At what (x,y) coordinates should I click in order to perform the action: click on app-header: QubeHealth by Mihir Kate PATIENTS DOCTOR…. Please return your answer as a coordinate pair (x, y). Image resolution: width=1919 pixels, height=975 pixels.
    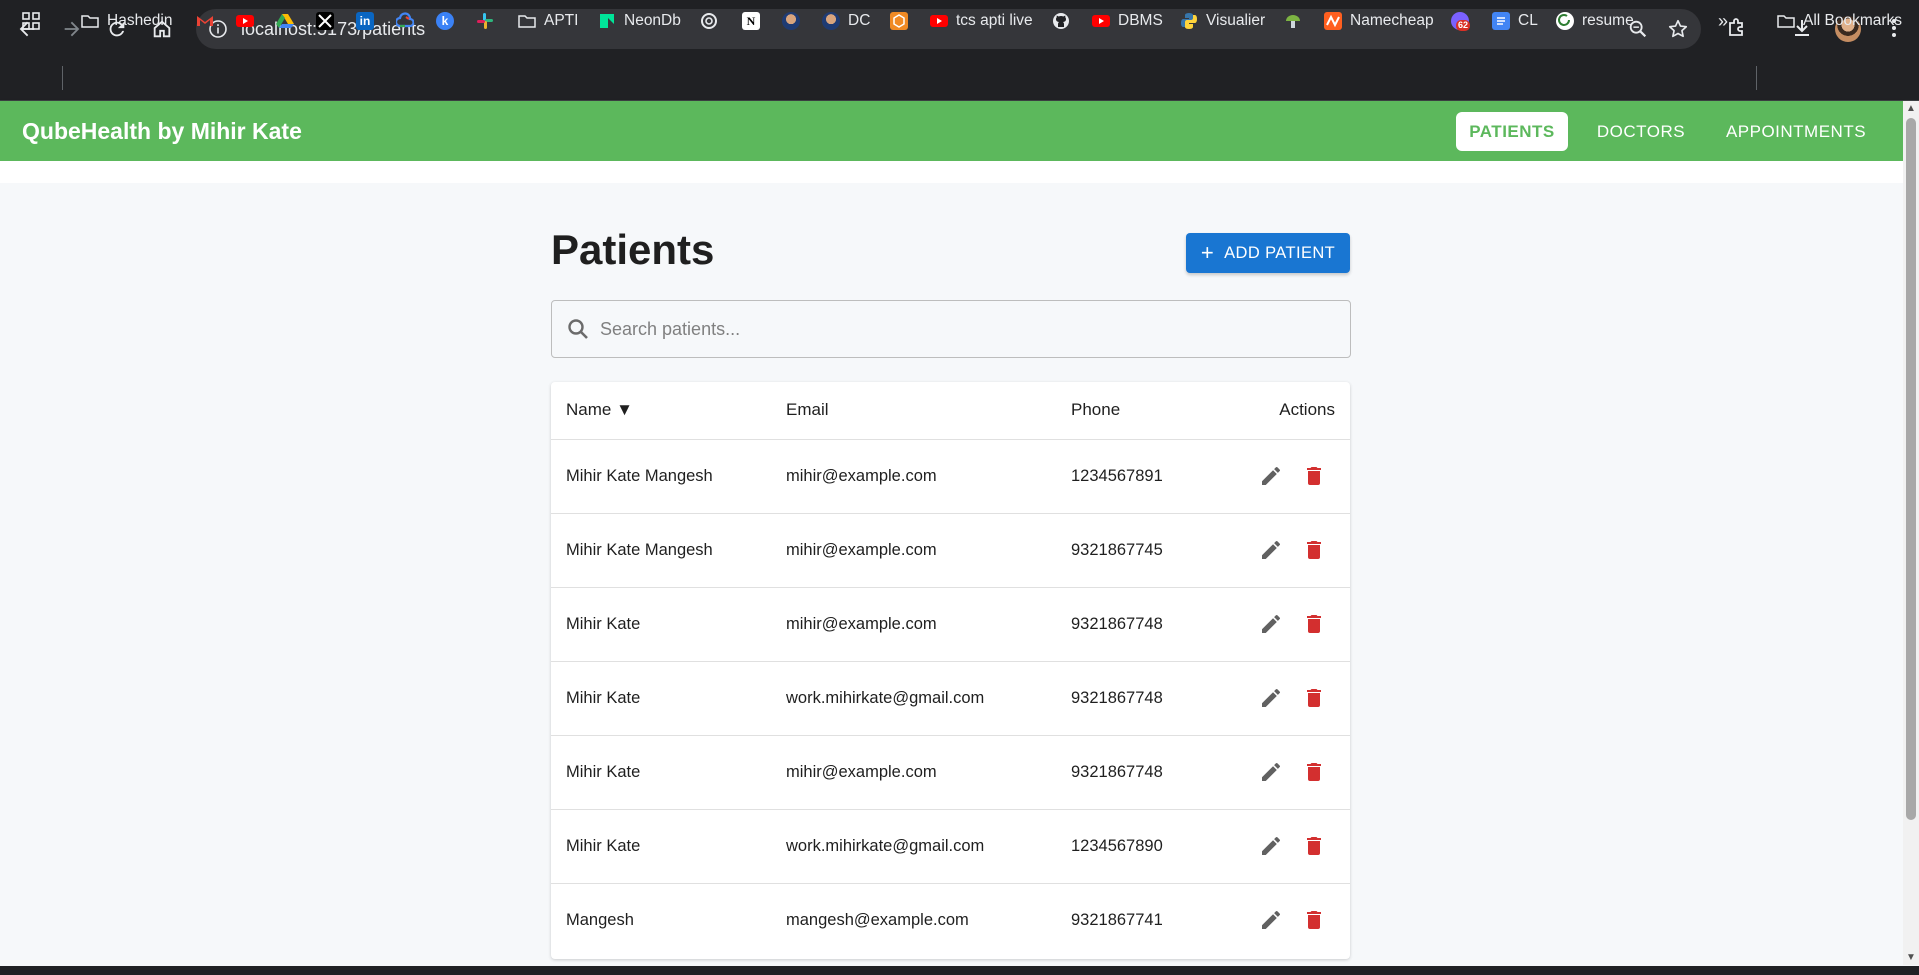
    Looking at the image, I should click on (951, 131).